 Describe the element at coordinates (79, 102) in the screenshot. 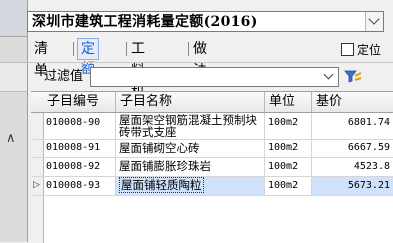

I see `column-header-code: 子目编号` at that location.